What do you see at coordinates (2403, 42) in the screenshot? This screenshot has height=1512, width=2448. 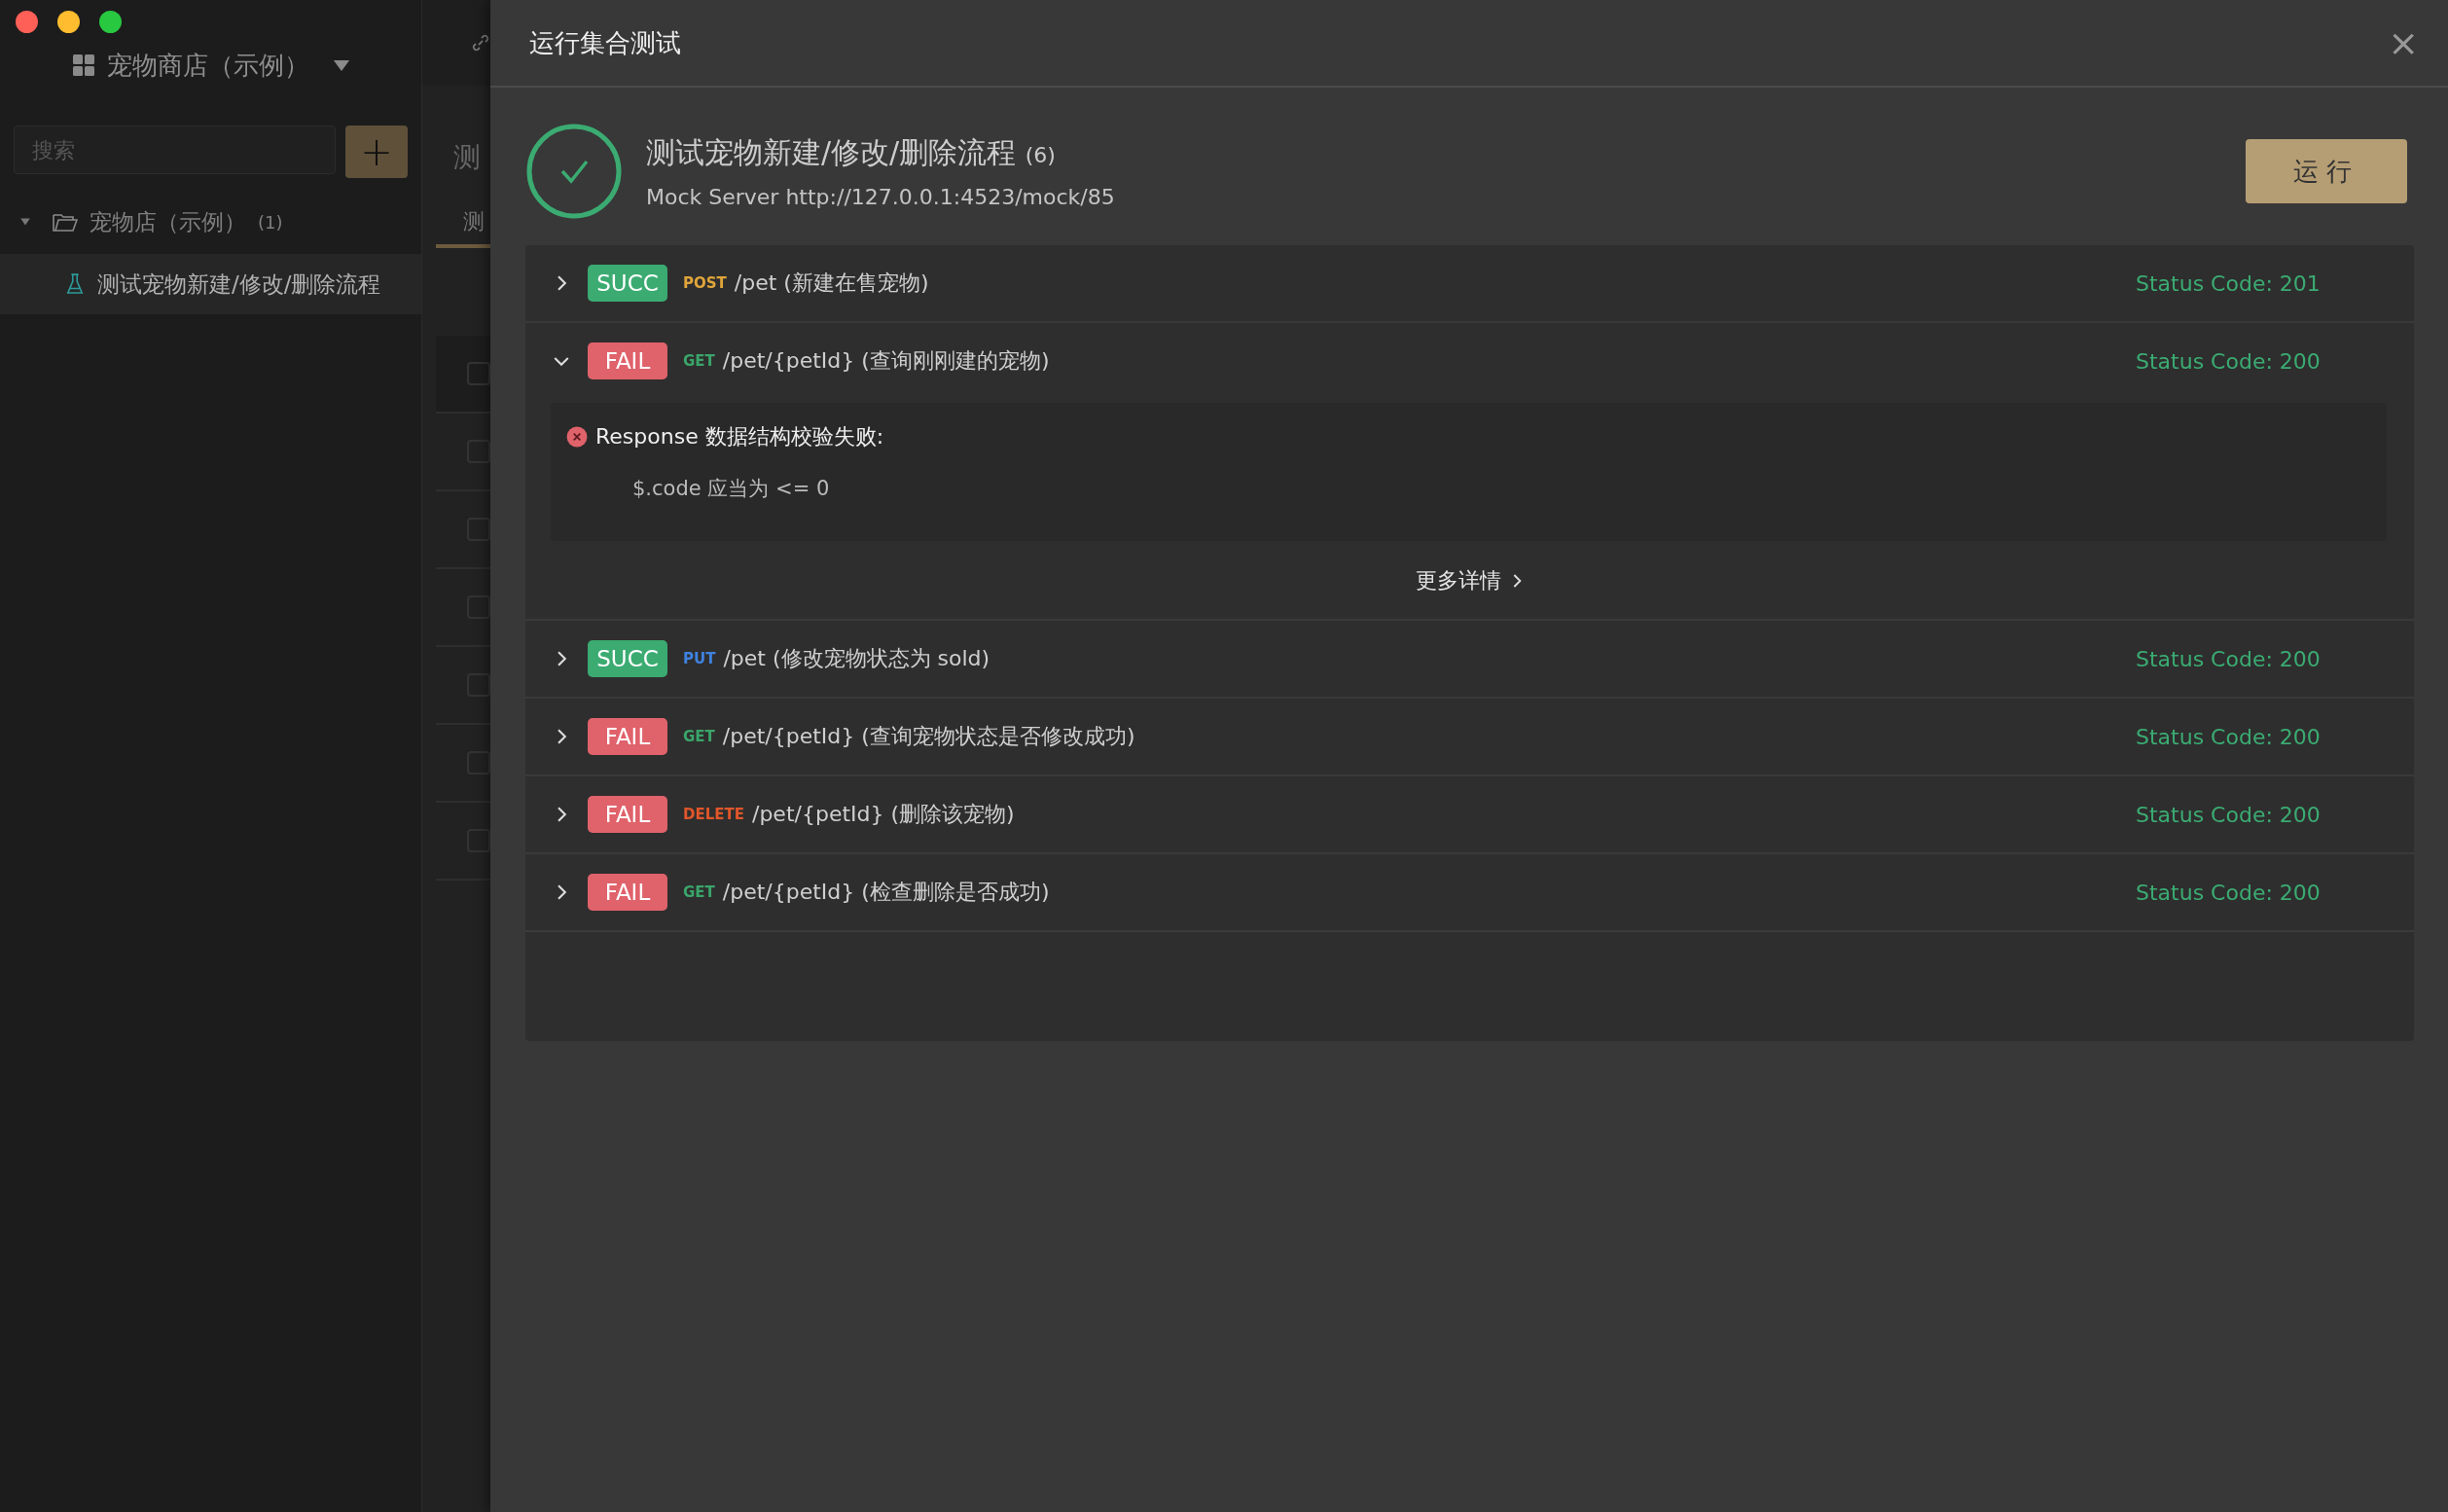 I see `close-button: ×` at bounding box center [2403, 42].